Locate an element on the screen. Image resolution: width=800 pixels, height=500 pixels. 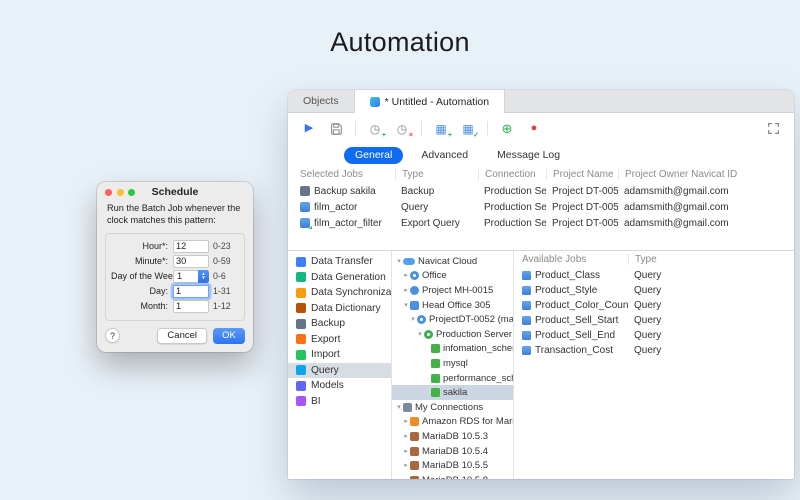
list-item: Product_Style Query is located at coordinates (654, 290).